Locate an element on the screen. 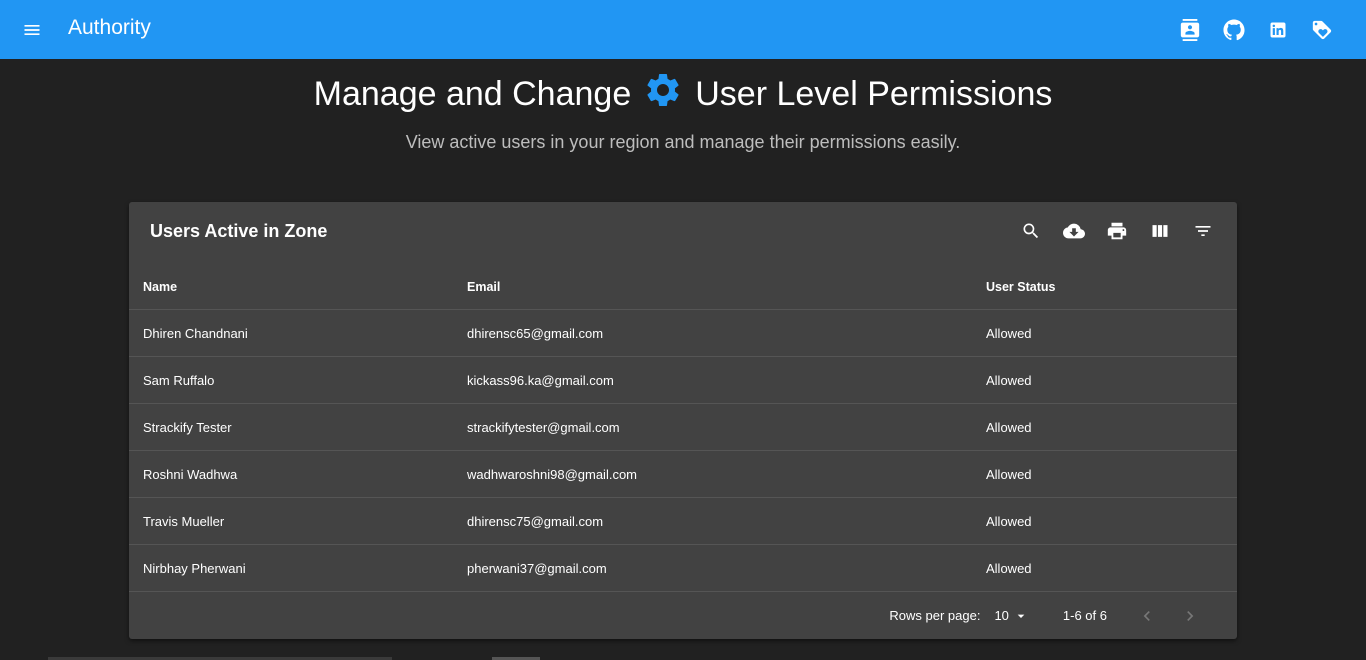  cell-email: dhirensc65@gmail.com is located at coordinates (726, 333).